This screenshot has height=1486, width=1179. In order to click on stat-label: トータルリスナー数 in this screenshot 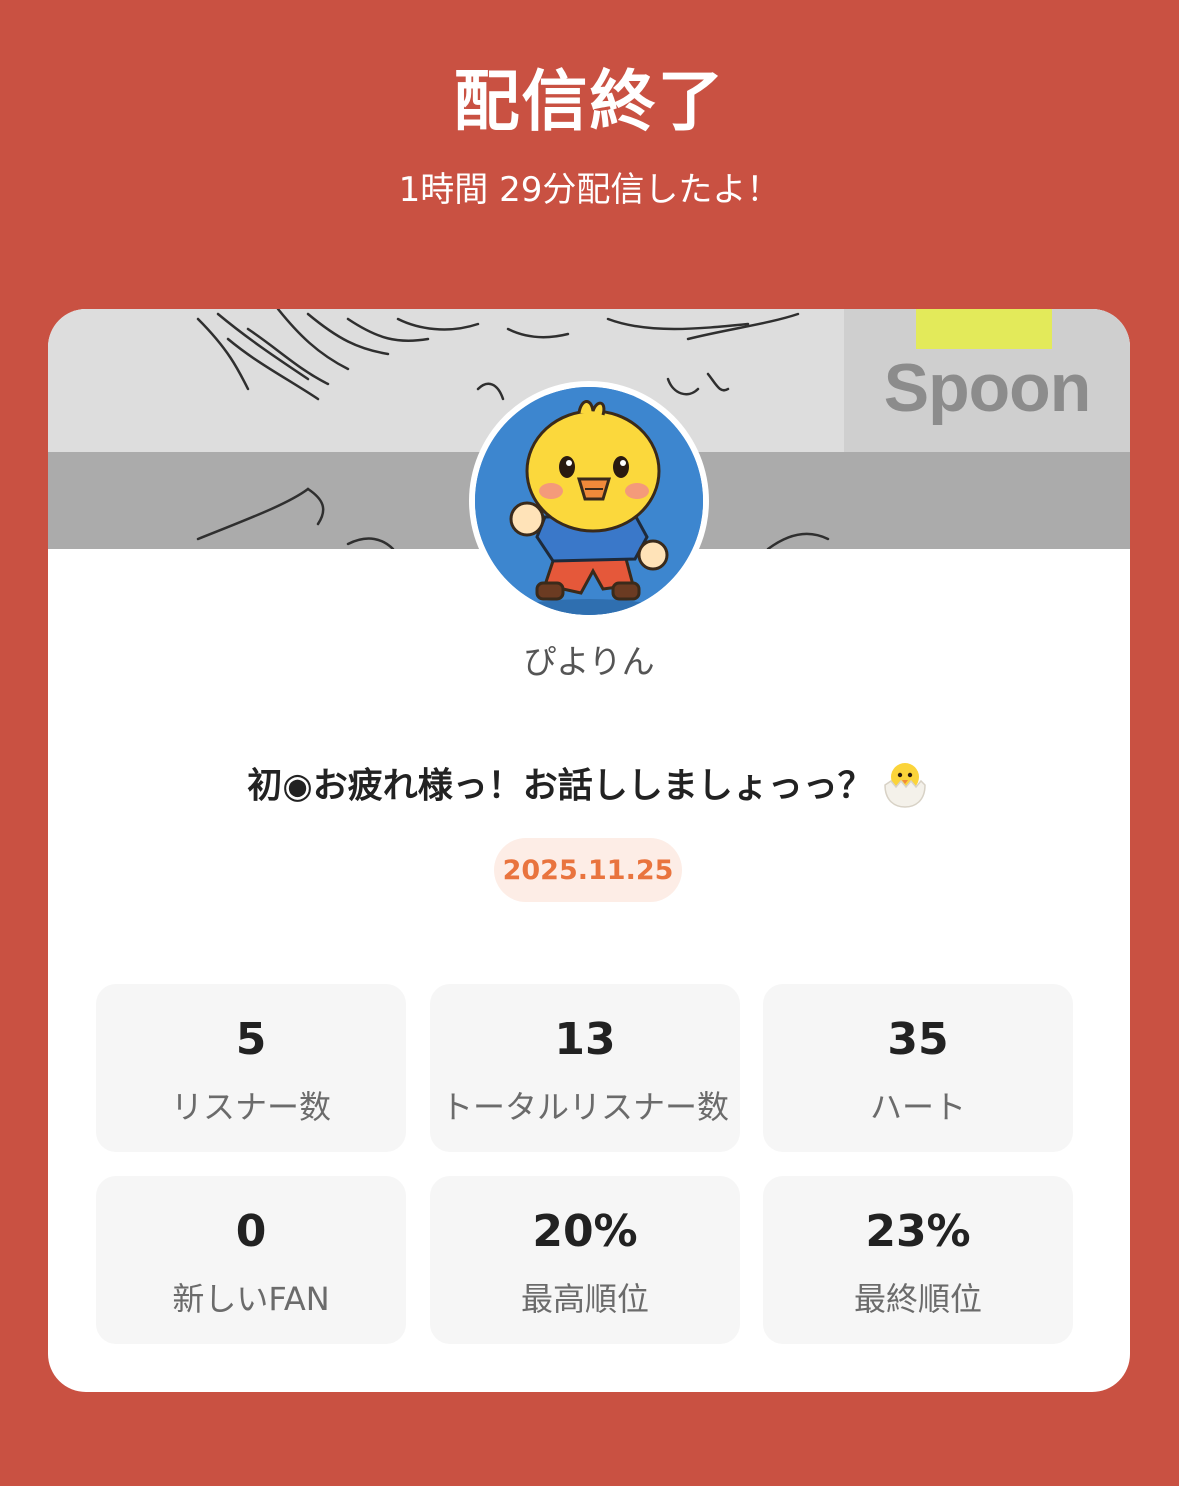, I will do `click(584, 1107)`.